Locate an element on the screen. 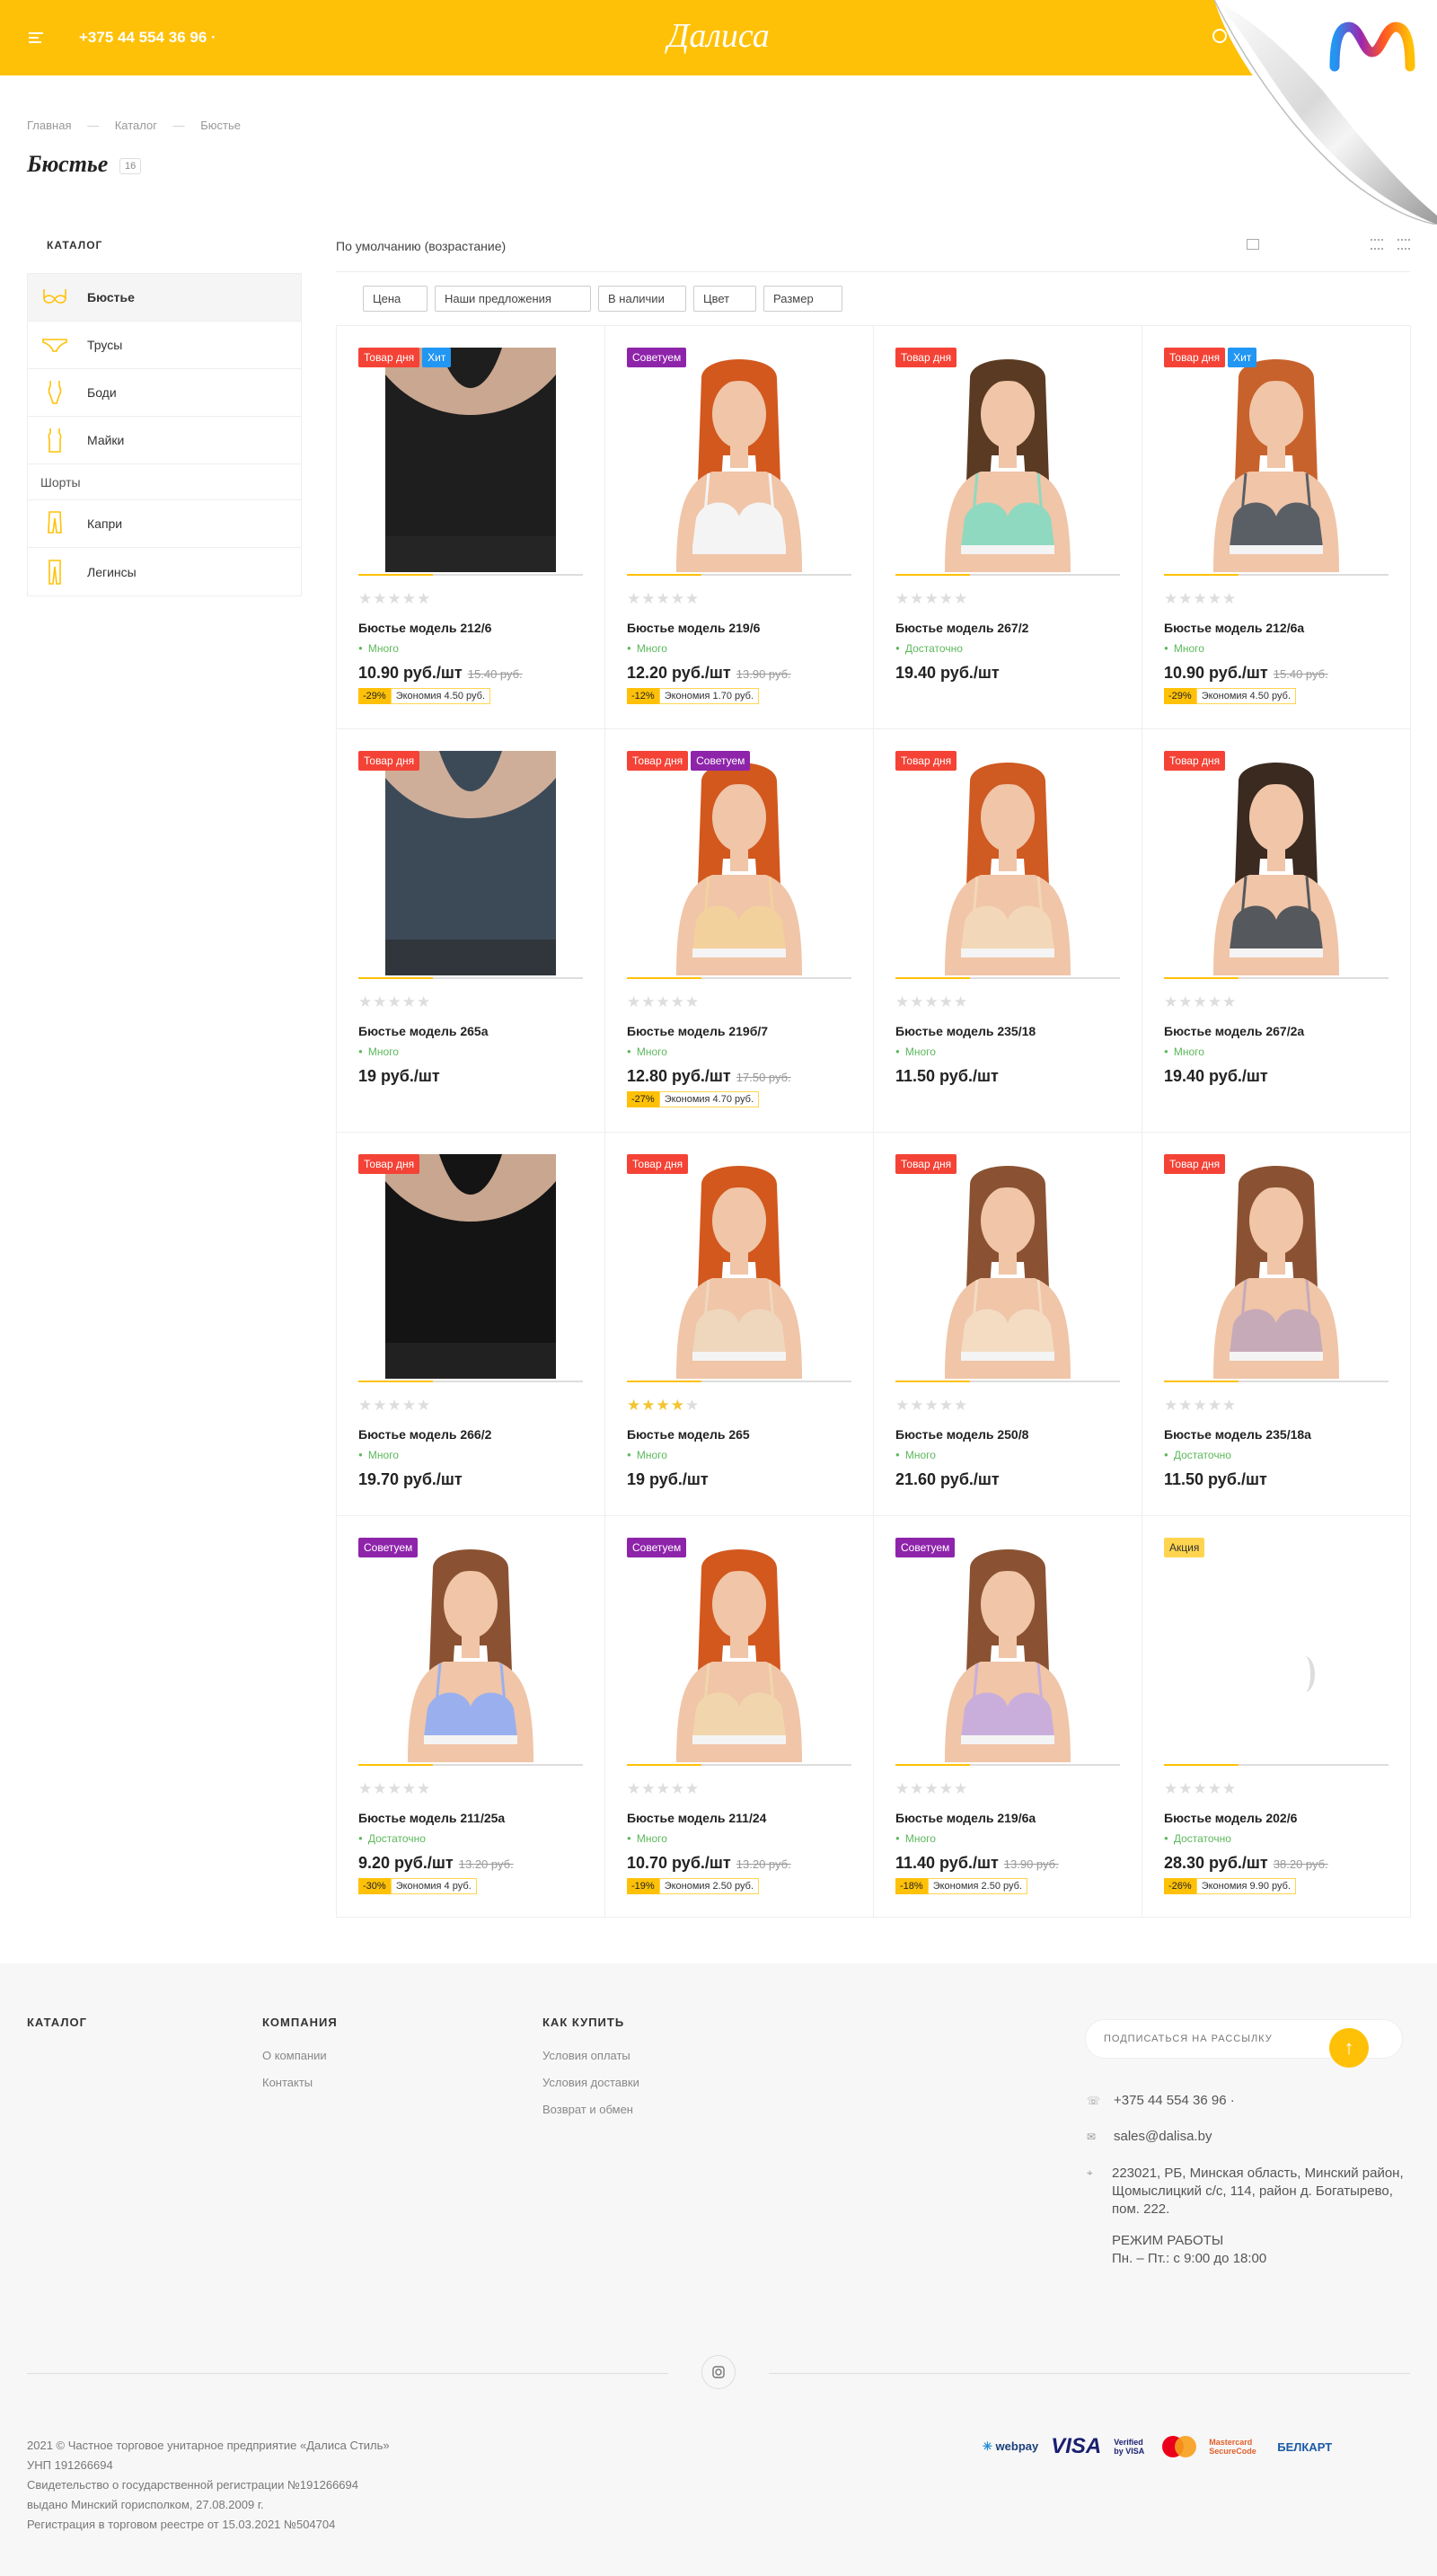 The width and height of the screenshot is (1437, 2576). sidebar-item-bustier: Бюстье is located at coordinates (164, 298).